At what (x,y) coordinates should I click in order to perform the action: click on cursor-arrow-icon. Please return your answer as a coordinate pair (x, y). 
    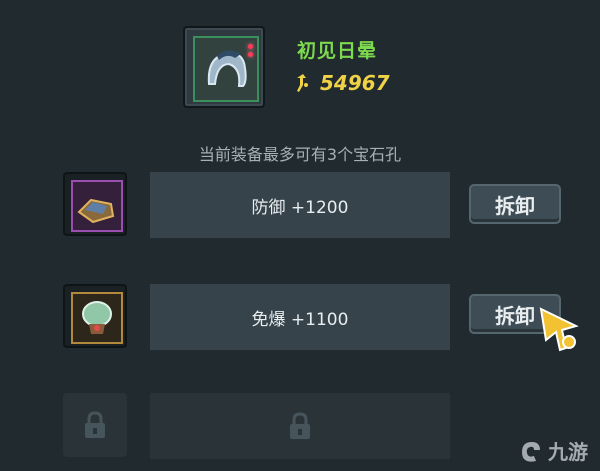
    Looking at the image, I should click on (559, 329).